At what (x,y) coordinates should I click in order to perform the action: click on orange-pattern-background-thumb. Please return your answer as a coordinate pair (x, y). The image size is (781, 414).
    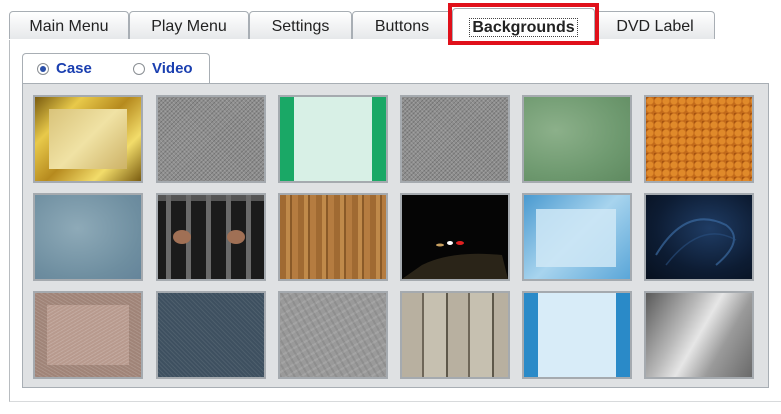
    Looking at the image, I should click on (699, 139).